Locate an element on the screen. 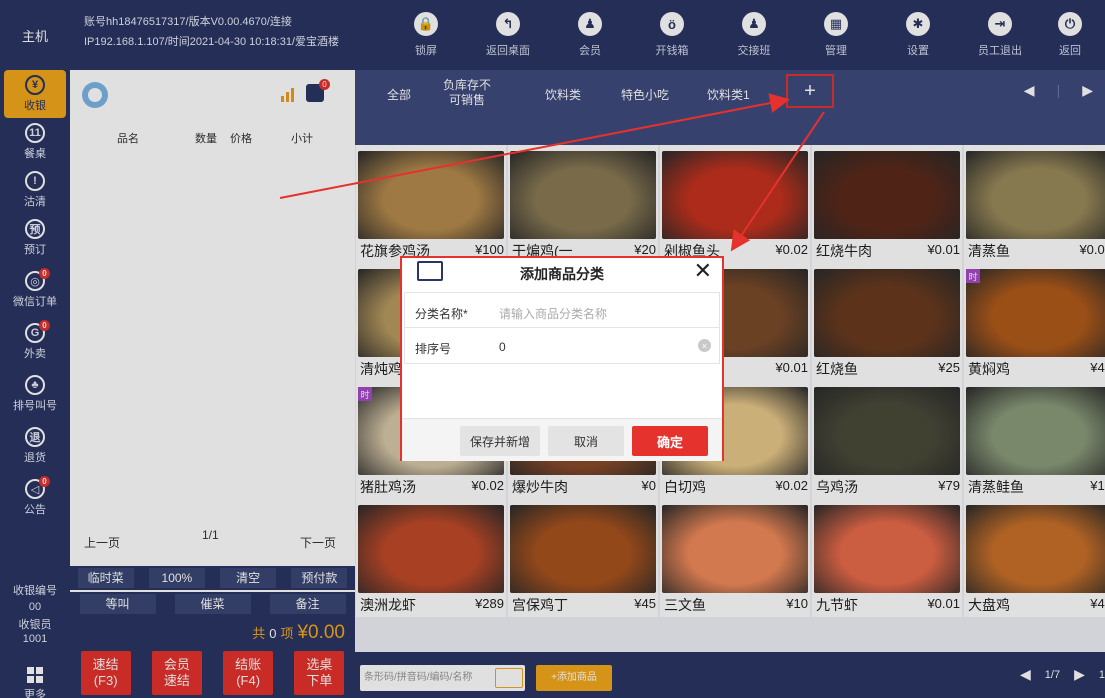 The height and width of the screenshot is (698, 1105). annotation-arrows is located at coordinates (552, 172).